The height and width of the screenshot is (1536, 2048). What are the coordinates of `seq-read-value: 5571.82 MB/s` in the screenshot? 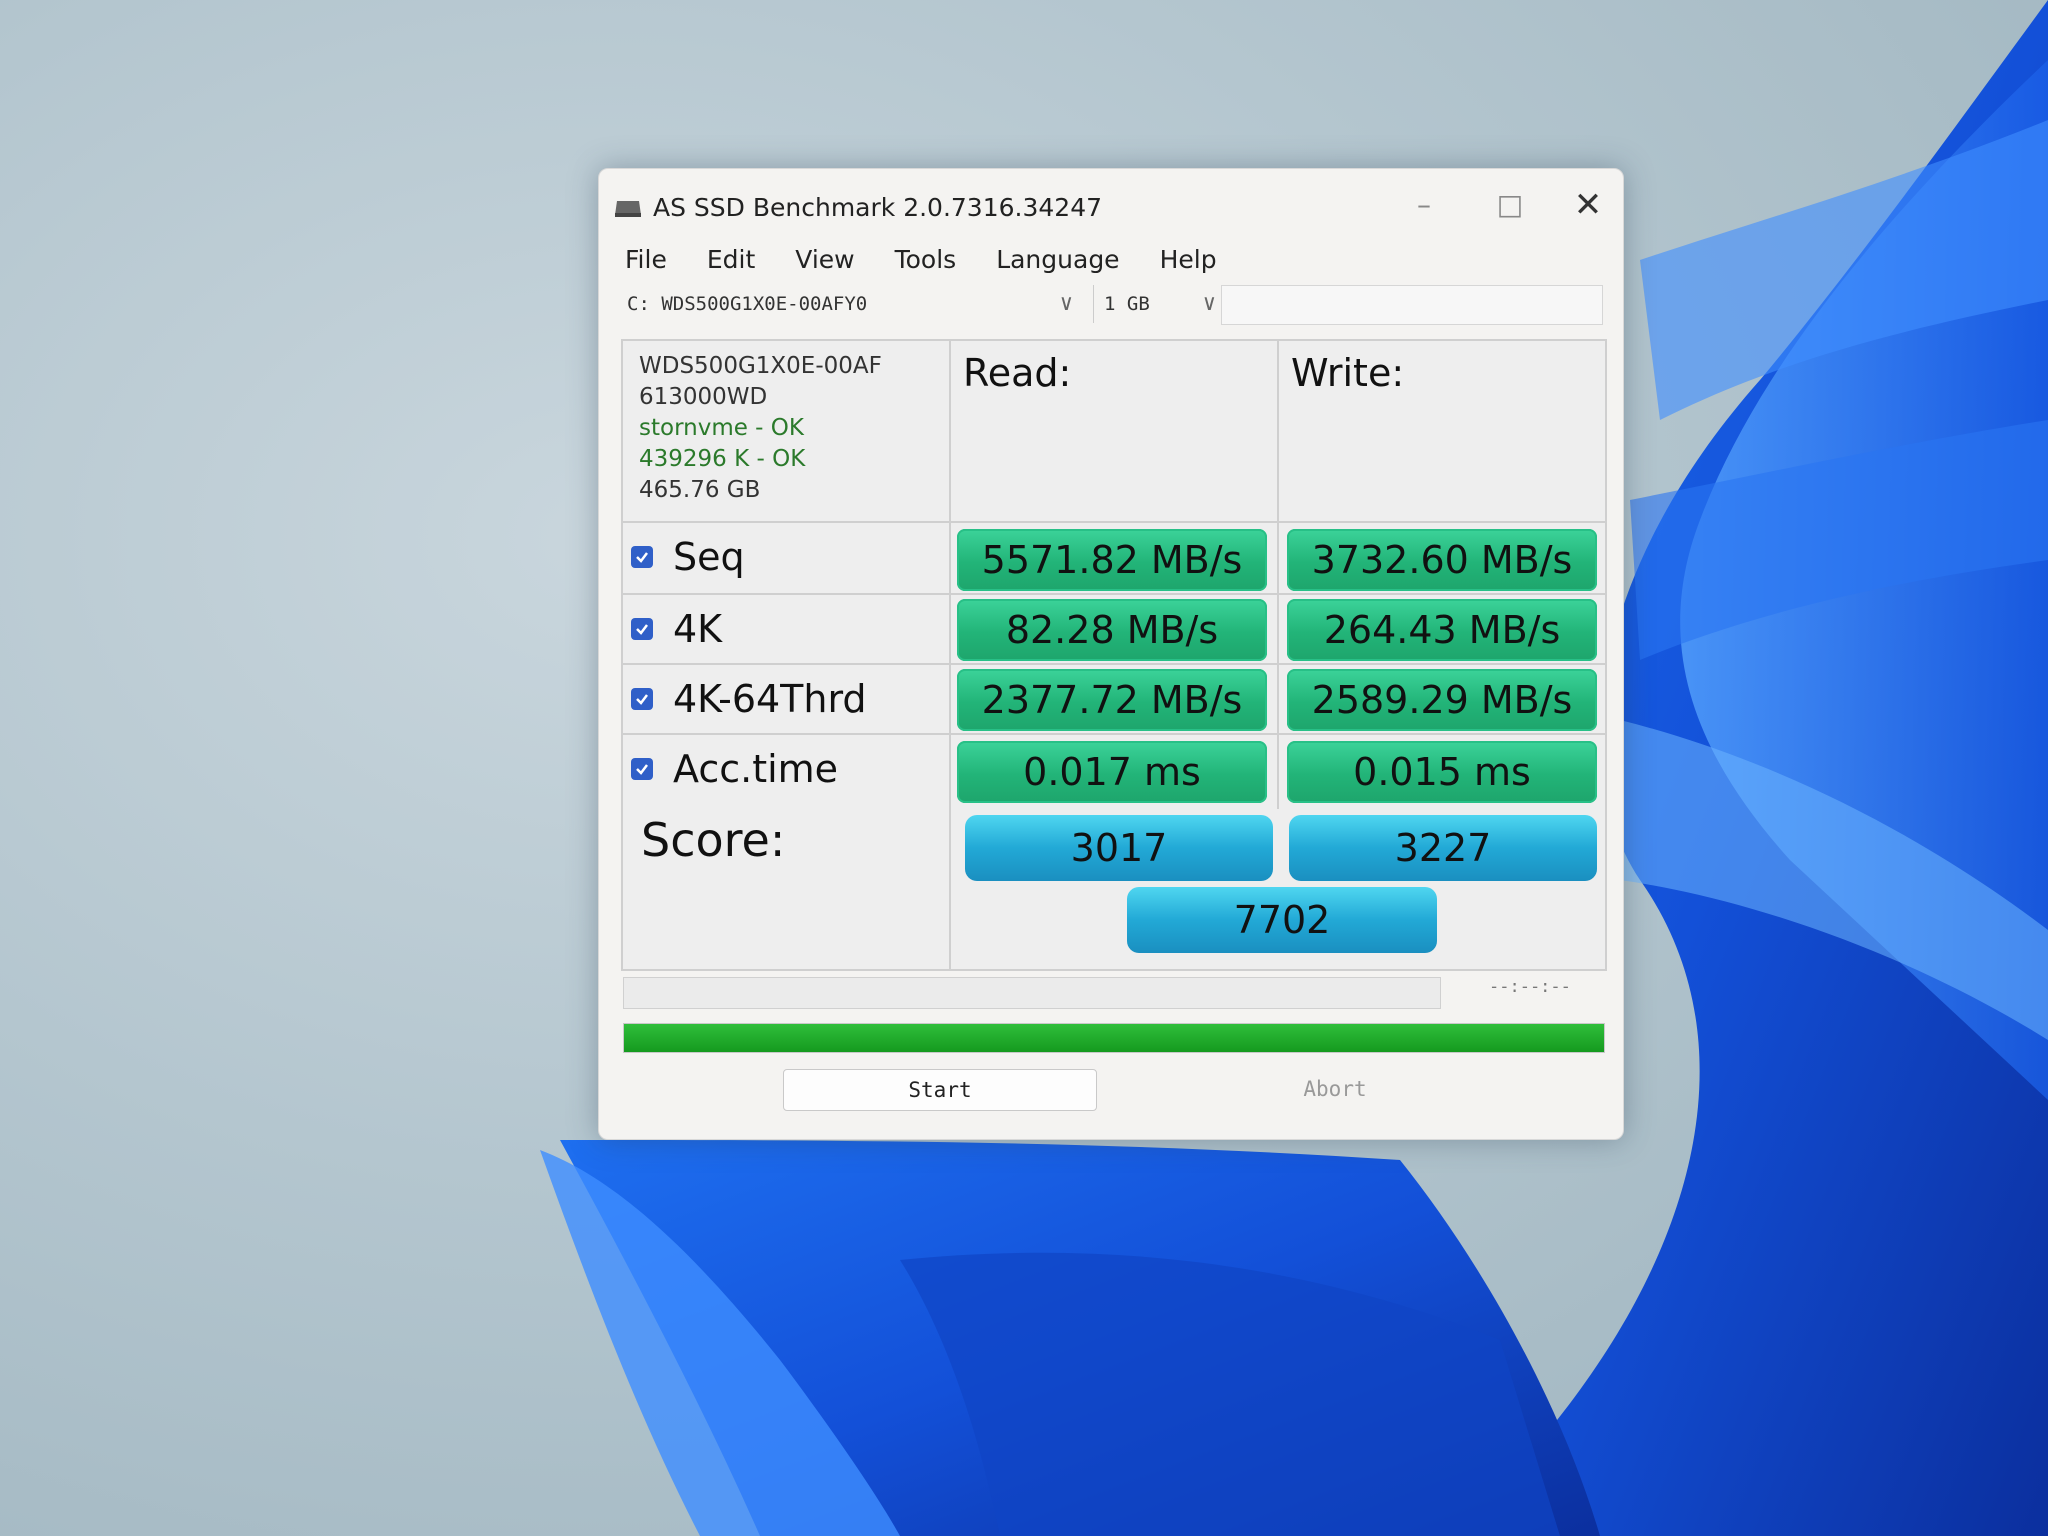 It's located at (1112, 560).